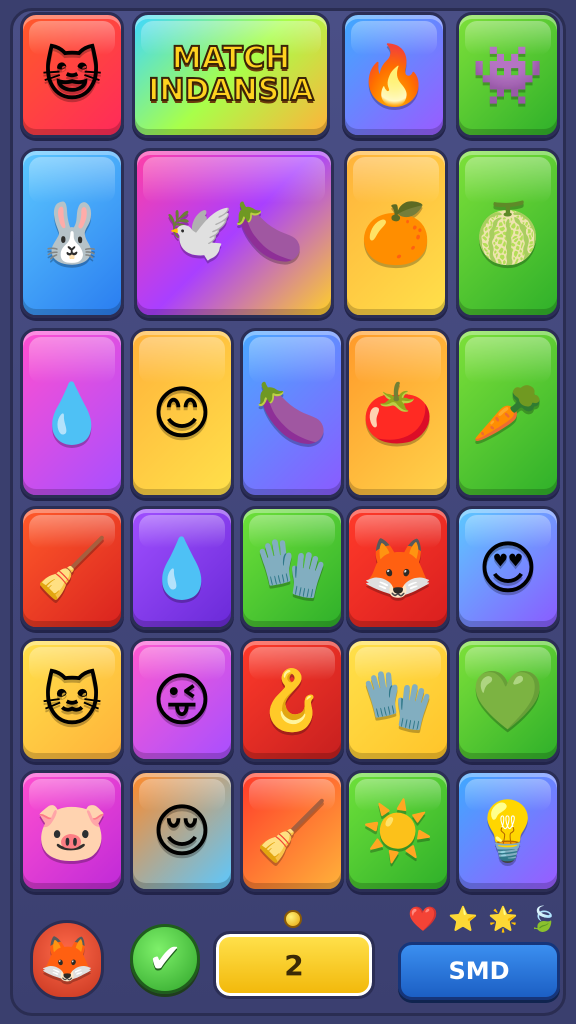 The height and width of the screenshot is (1024, 576). I want to click on heart-icon: ❤️, so click(423, 919).